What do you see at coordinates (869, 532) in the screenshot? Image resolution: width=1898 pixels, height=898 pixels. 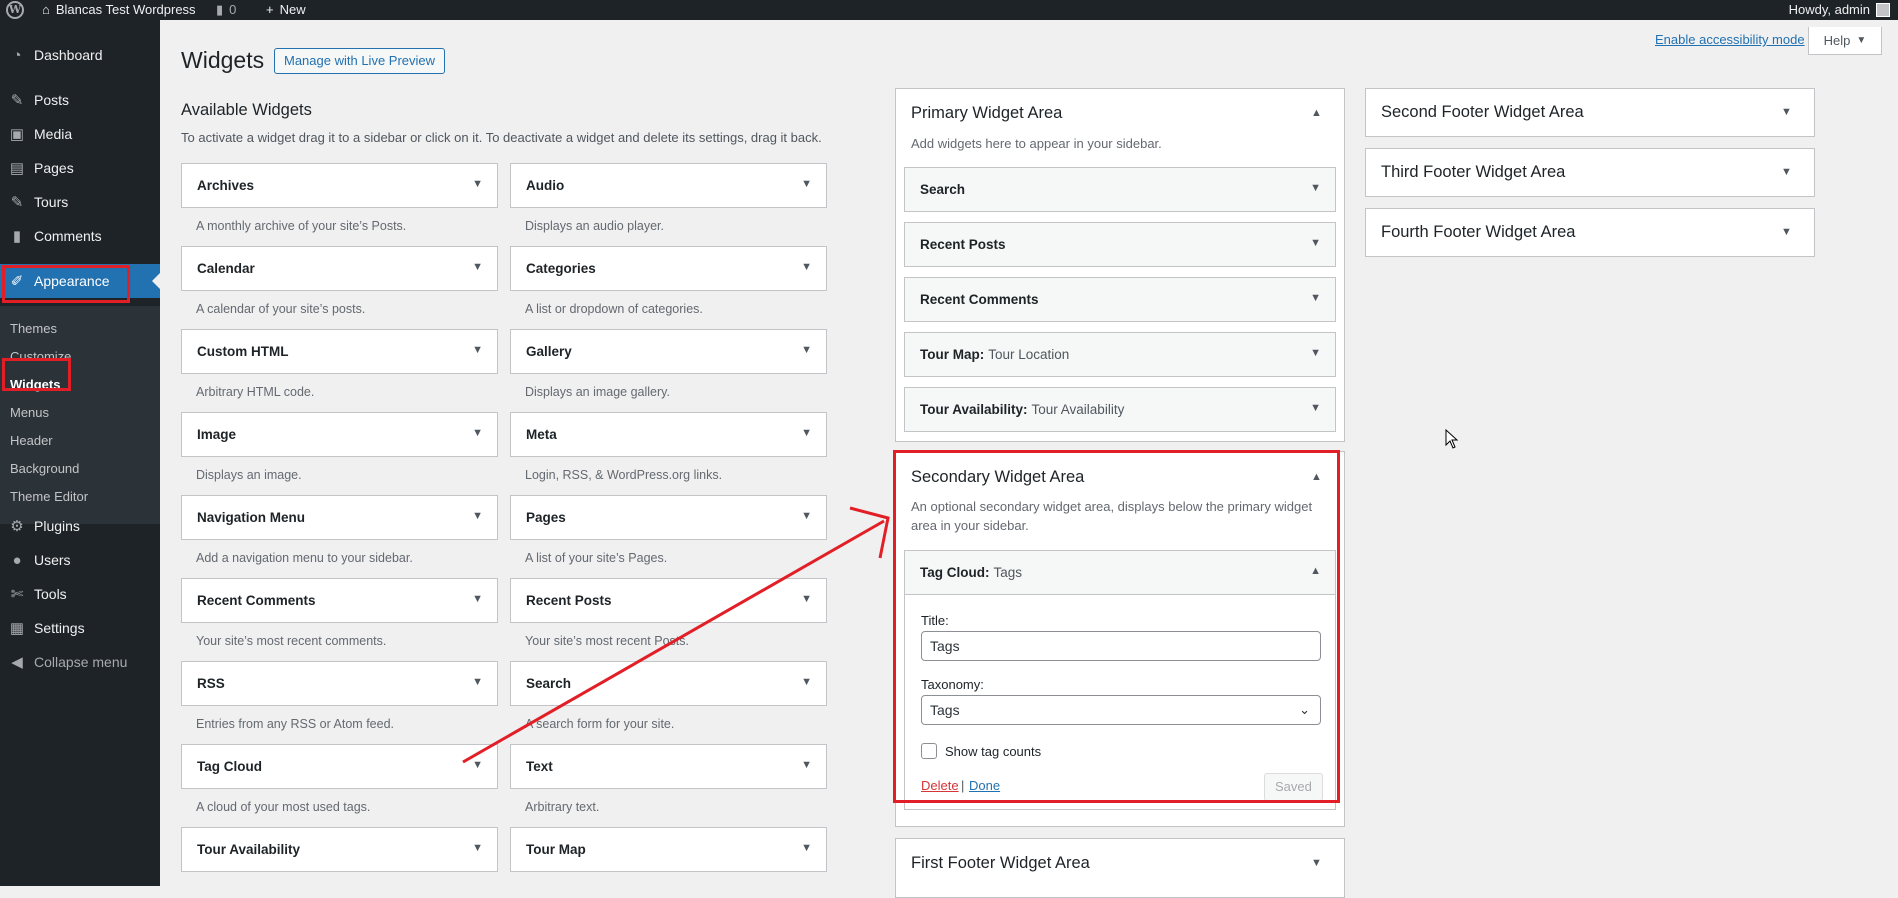 I see `arrow-head` at bounding box center [869, 532].